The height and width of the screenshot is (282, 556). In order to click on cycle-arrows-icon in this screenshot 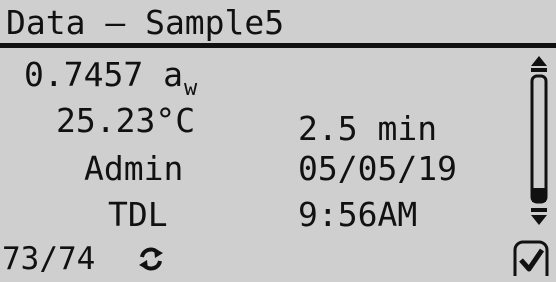, I will do `click(151, 259)`.